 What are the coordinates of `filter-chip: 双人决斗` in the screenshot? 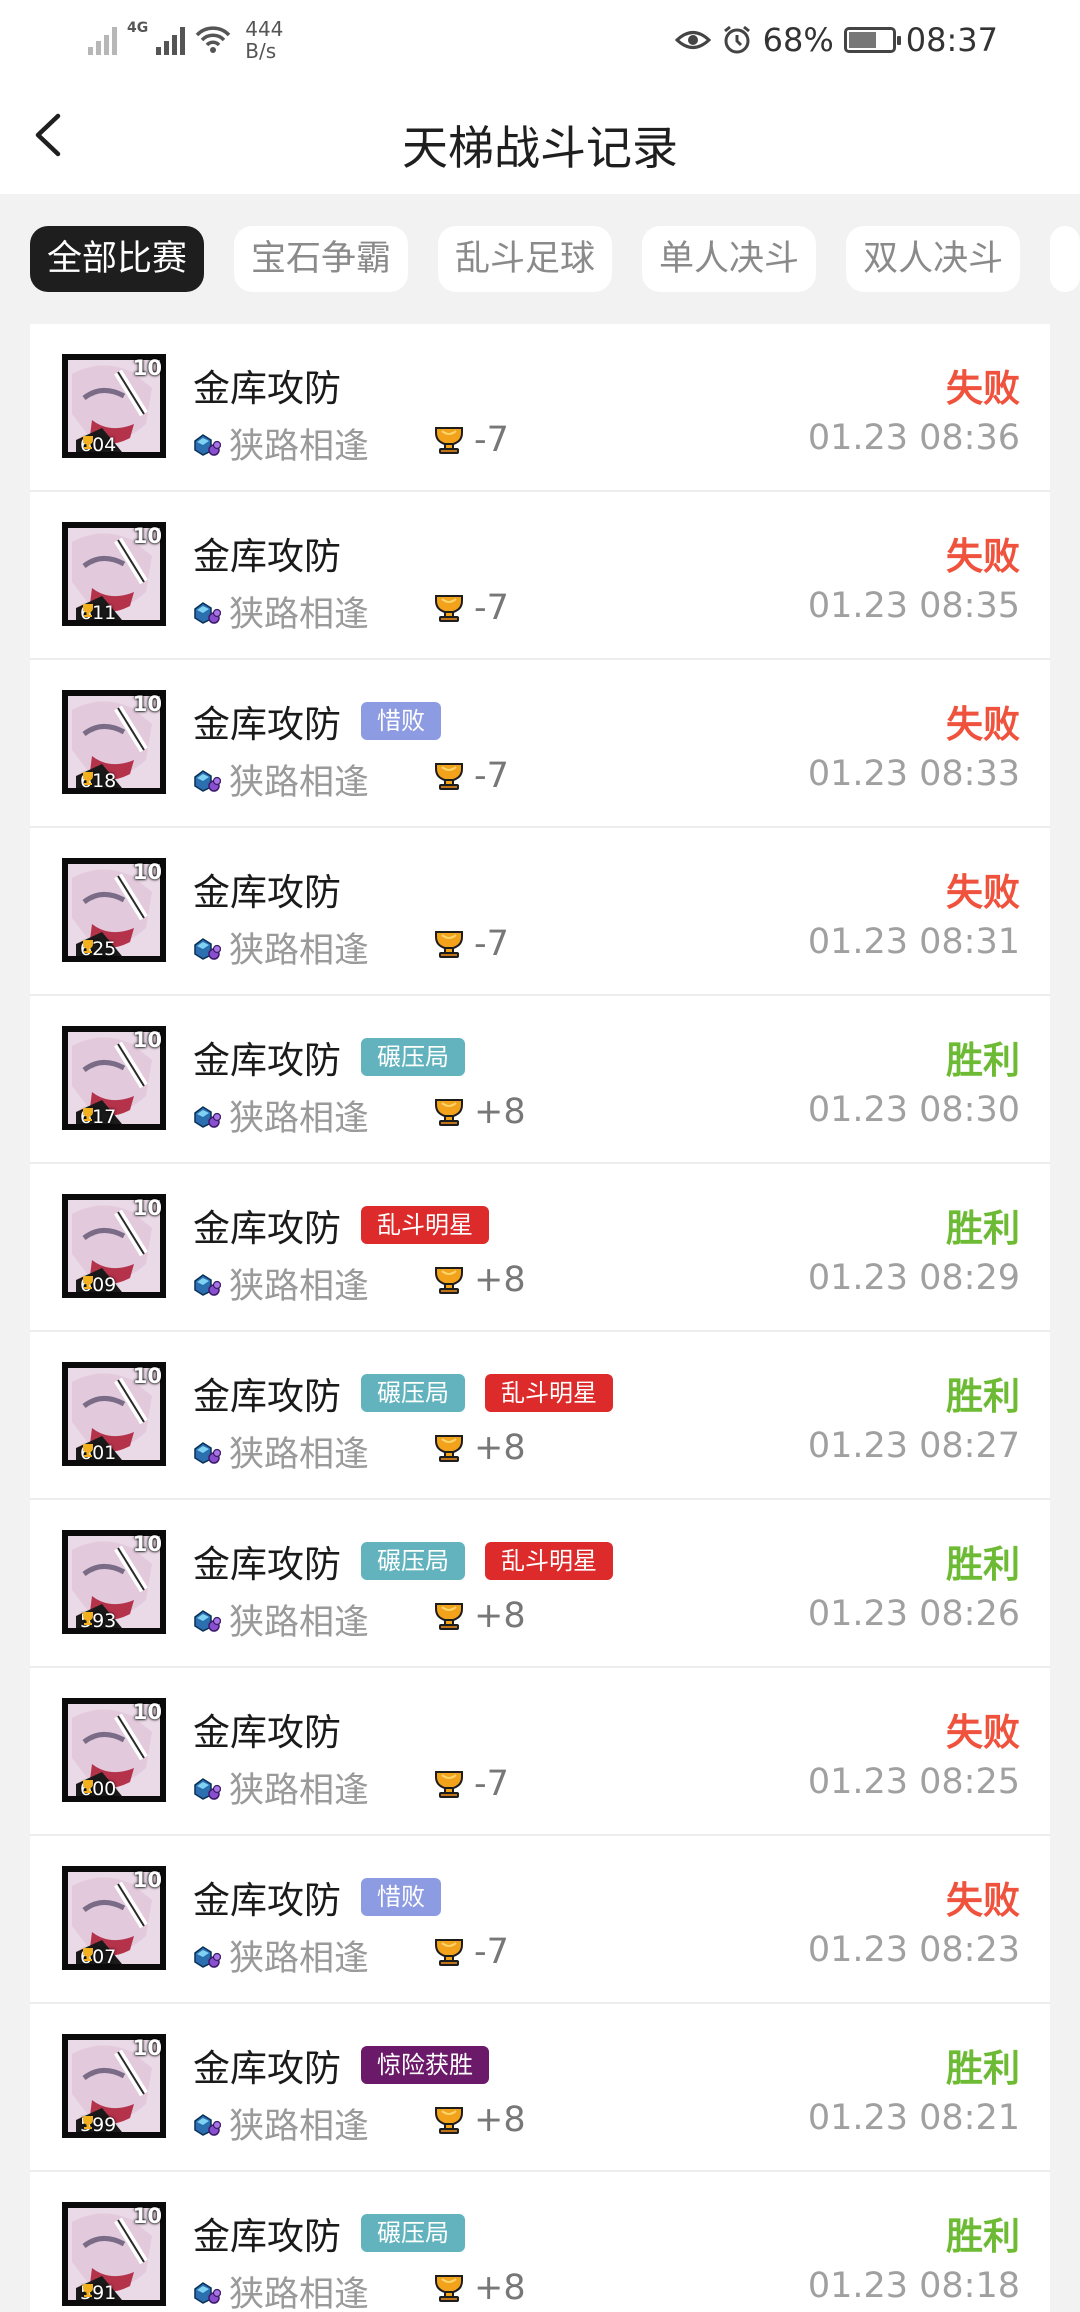 It's located at (933, 259).